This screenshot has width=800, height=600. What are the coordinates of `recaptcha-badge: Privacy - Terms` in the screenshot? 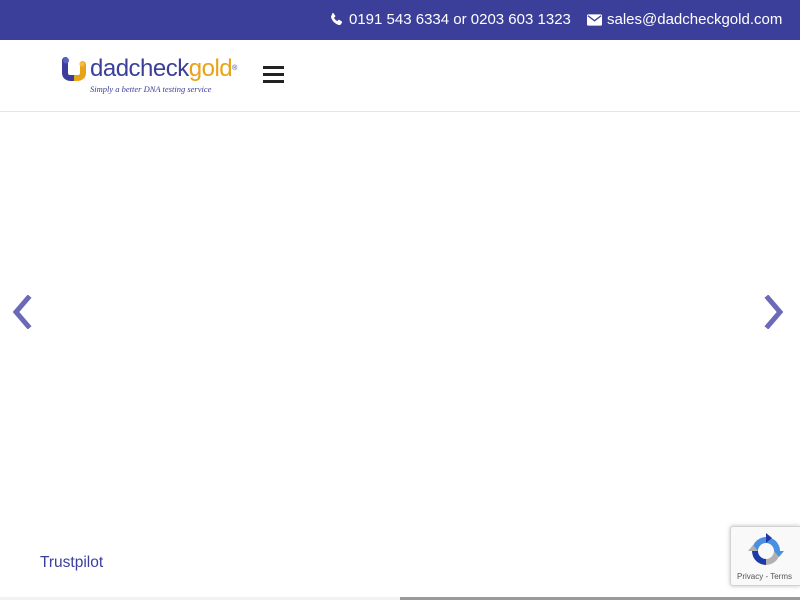 It's located at (765, 556).